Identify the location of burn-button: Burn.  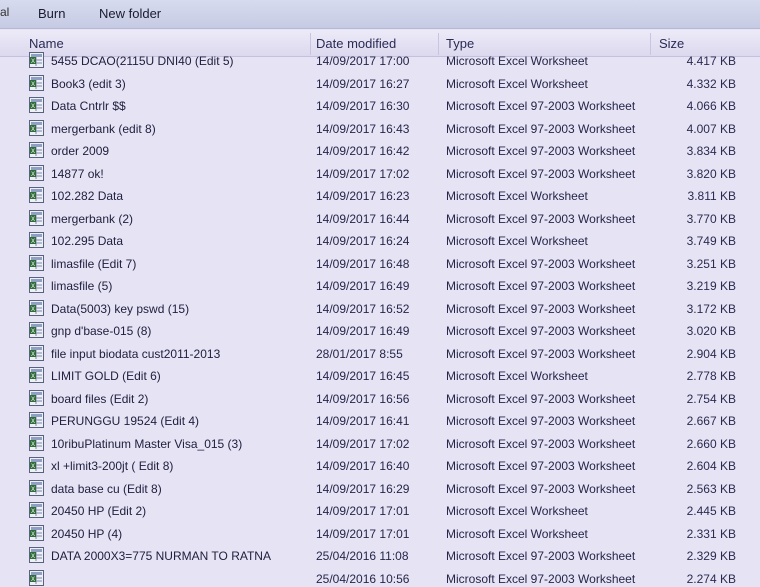
(51, 13).